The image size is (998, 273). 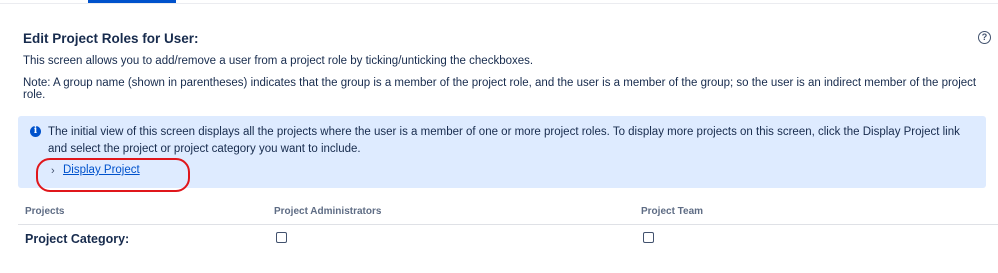 What do you see at coordinates (984, 37) in the screenshot?
I see `help-icon: ?` at bounding box center [984, 37].